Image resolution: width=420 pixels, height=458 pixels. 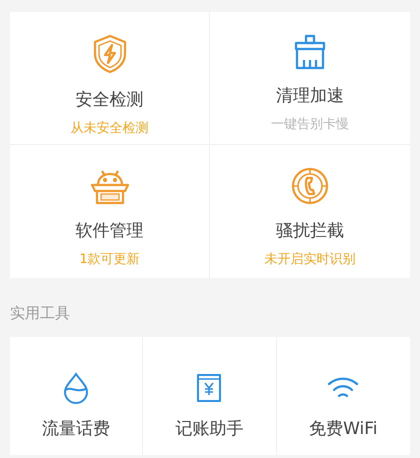 I want to click on feature-tile: 骚扰拦截 未开启实时识别, so click(x=310, y=211).